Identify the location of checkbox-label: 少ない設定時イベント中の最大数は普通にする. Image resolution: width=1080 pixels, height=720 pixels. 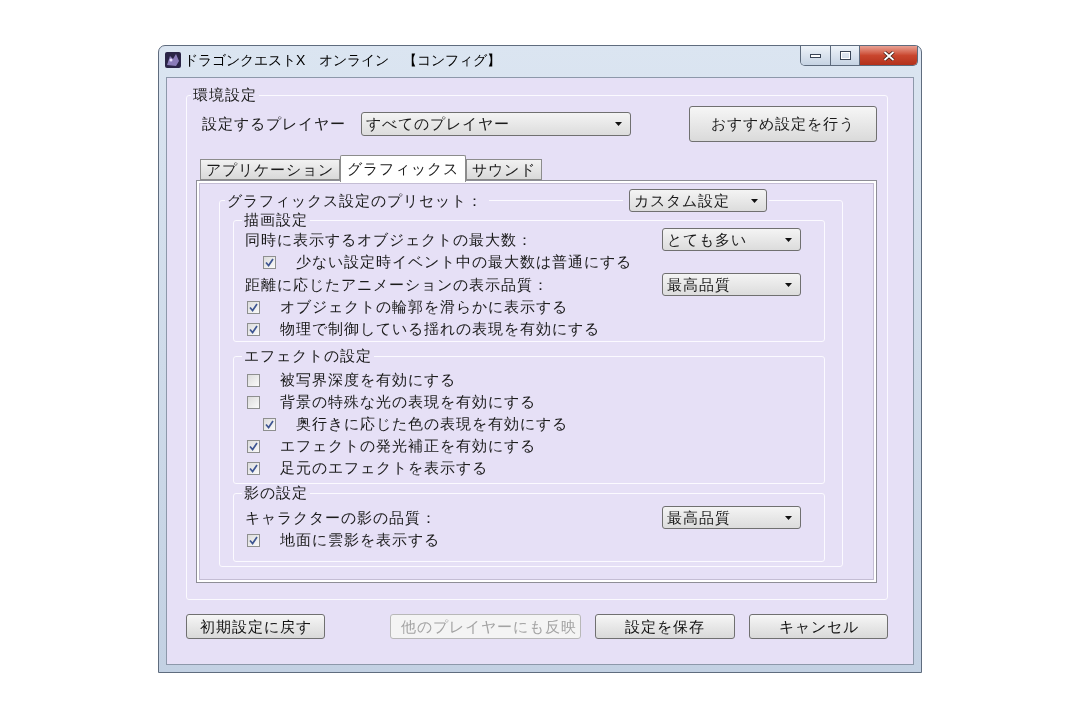
(464, 262).